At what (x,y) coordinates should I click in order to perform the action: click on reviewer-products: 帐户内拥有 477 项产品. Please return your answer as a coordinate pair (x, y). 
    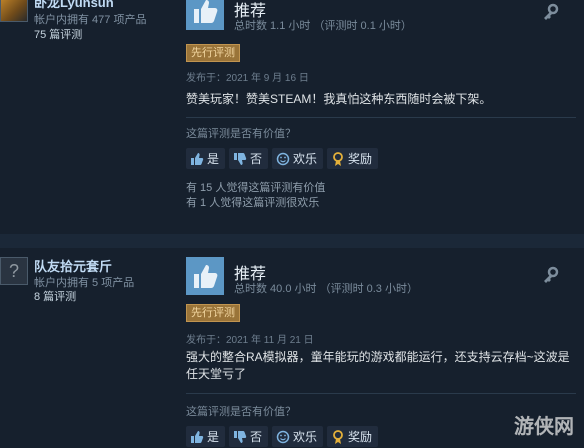
    Looking at the image, I should click on (90, 20).